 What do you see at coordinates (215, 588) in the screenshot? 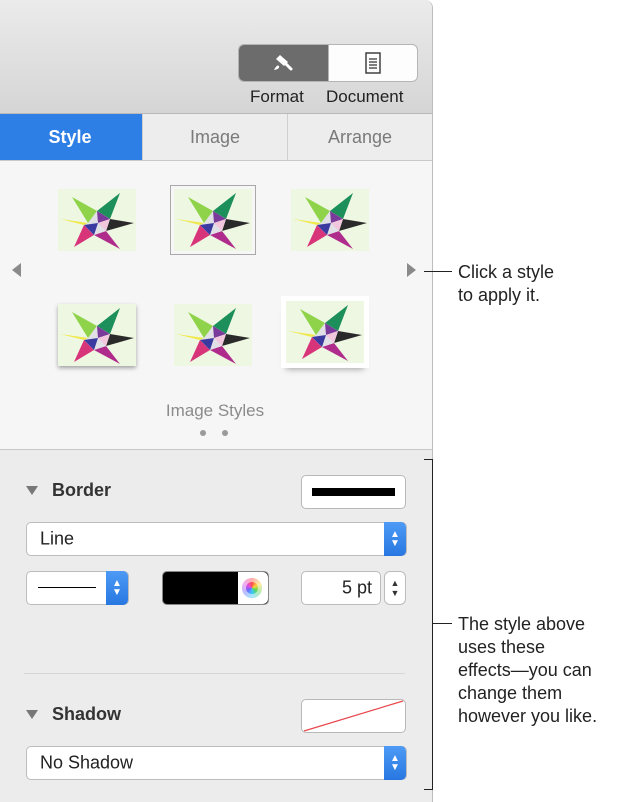
I see `line-color-well` at bounding box center [215, 588].